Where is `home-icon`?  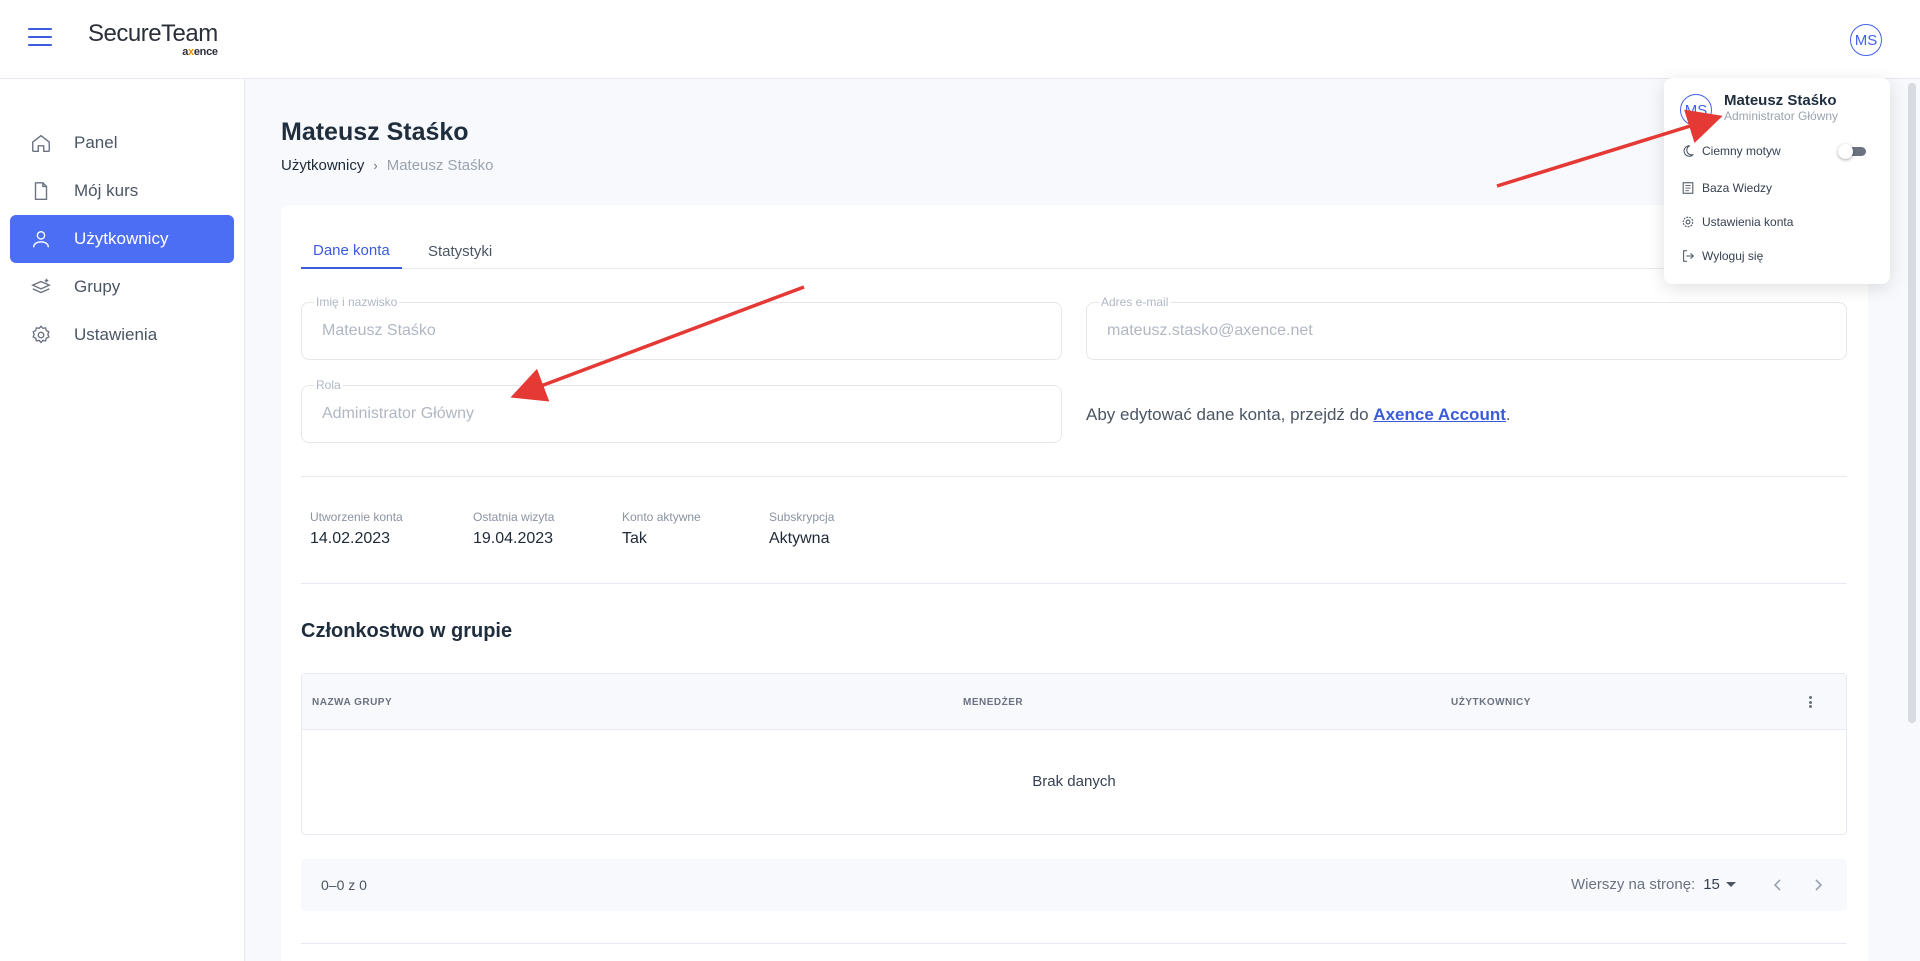 home-icon is located at coordinates (41, 143).